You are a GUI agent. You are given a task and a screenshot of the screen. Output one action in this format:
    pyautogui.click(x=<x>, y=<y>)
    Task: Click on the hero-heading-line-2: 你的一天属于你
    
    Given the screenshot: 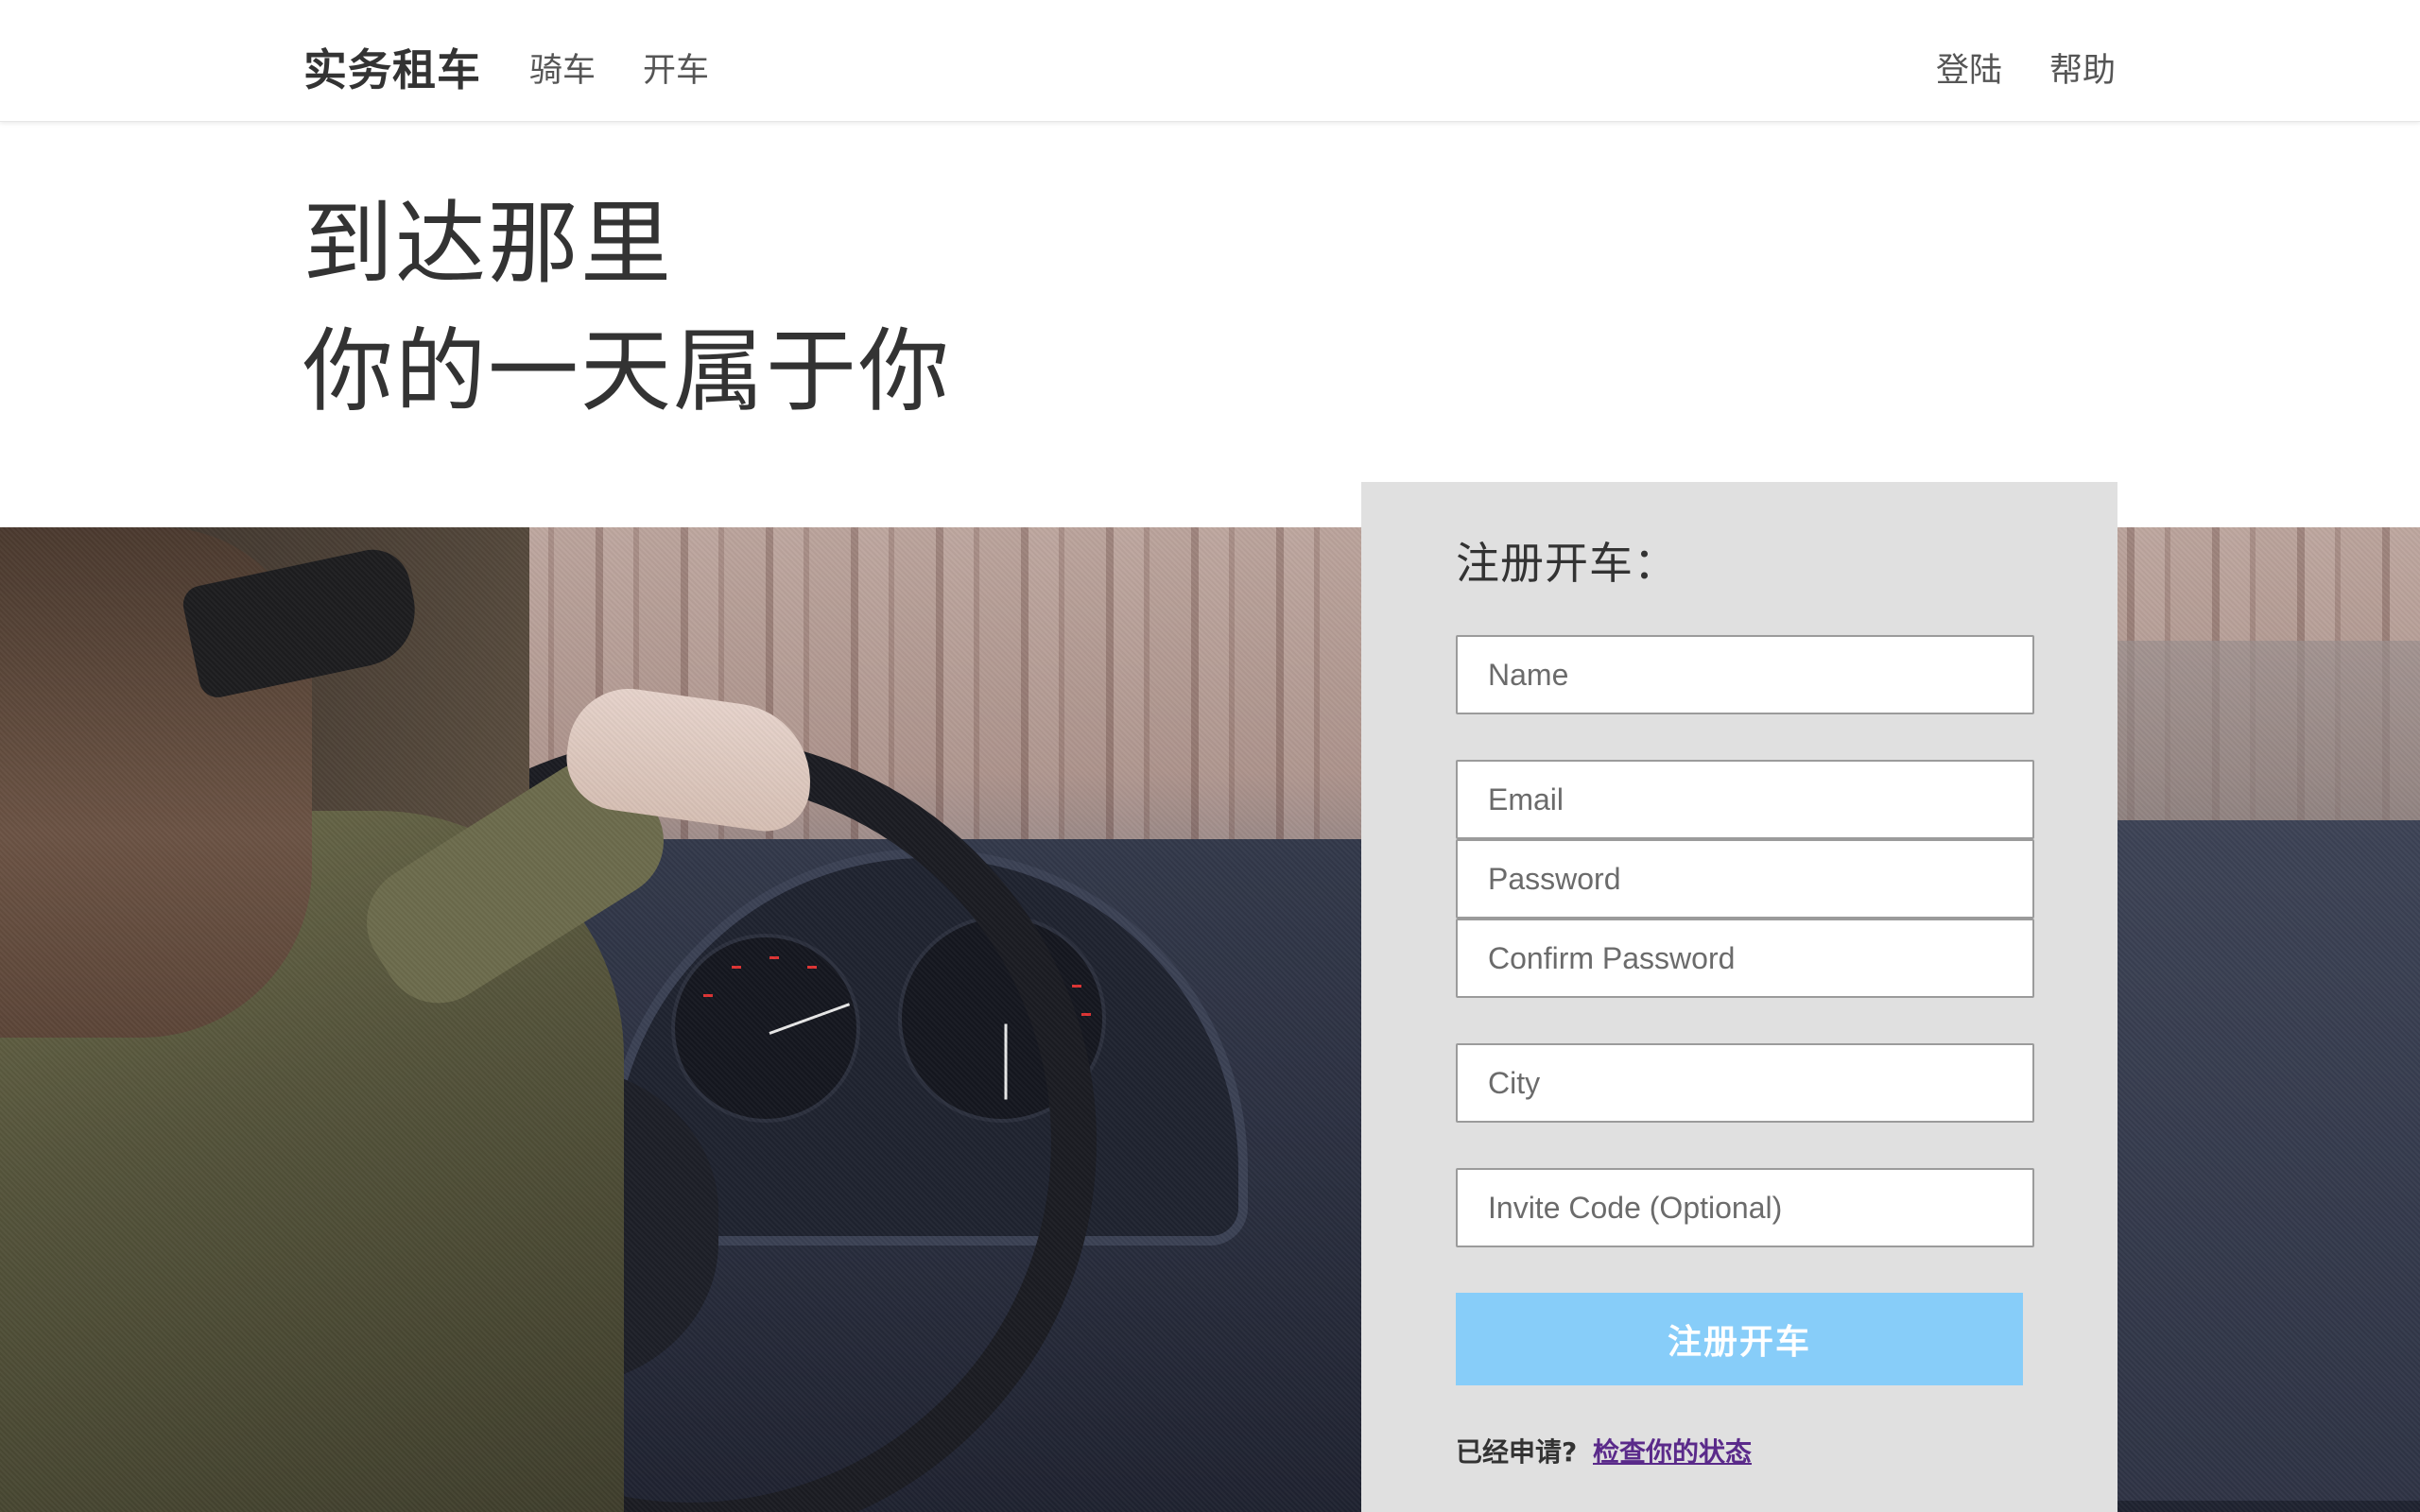 What is the action you would take?
    pyautogui.click(x=626, y=371)
    